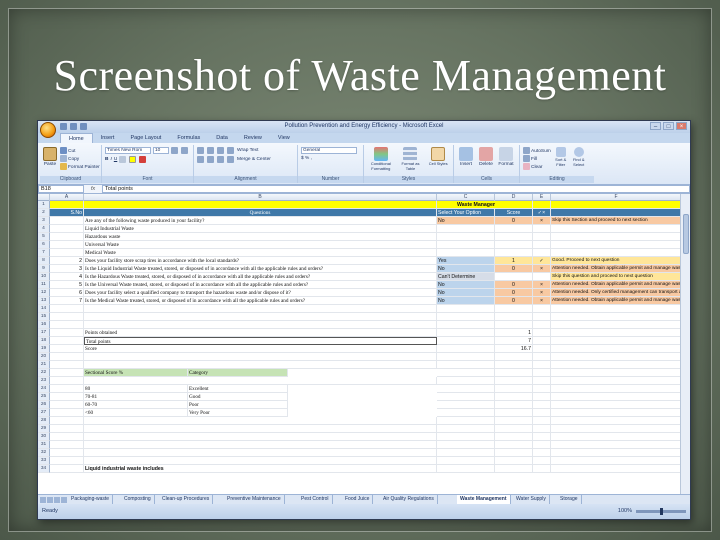 Image resolution: width=720 pixels, height=540 pixels. I want to click on shrink-font-icon, so click(184, 150).